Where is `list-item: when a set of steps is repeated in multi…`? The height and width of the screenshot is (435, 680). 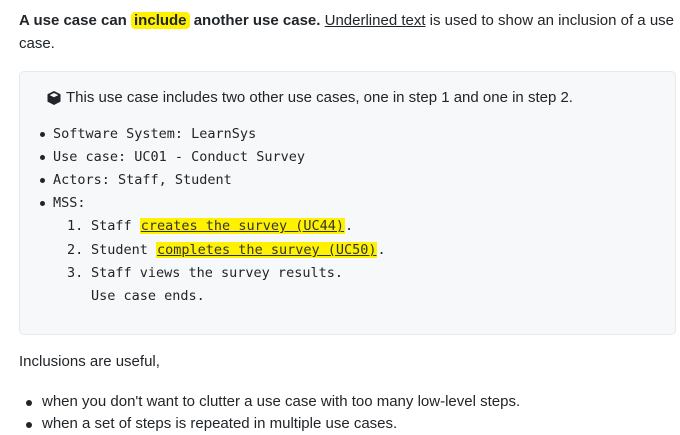 list-item: when a set of steps is repeated in multi… is located at coordinates (212, 424).